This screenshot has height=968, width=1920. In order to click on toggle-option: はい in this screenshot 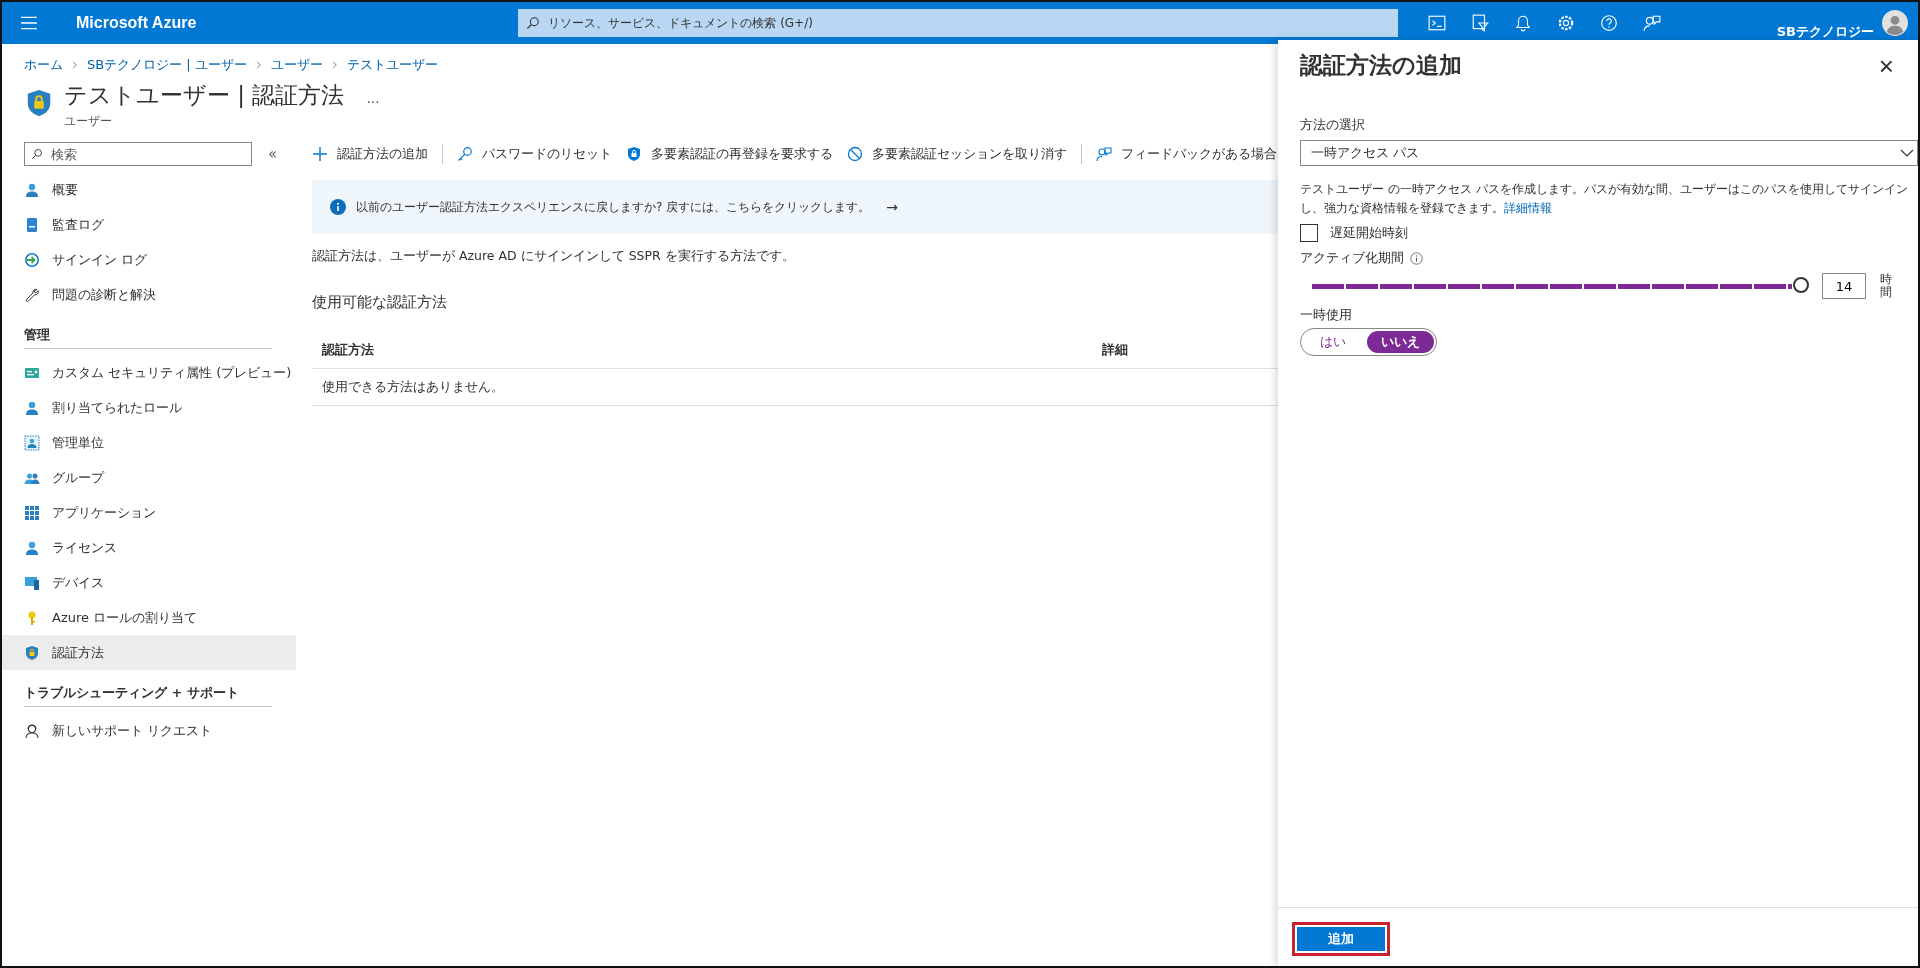, I will do `click(1333, 342)`.